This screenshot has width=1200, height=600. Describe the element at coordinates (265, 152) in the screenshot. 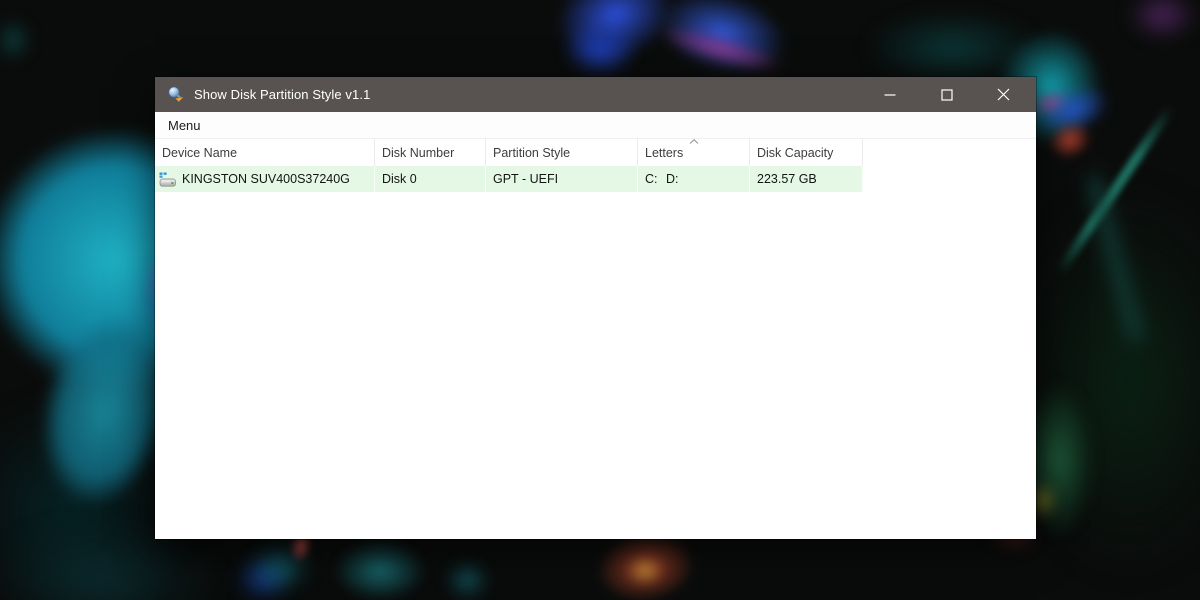

I see `column-header-device-name: Device Name` at that location.